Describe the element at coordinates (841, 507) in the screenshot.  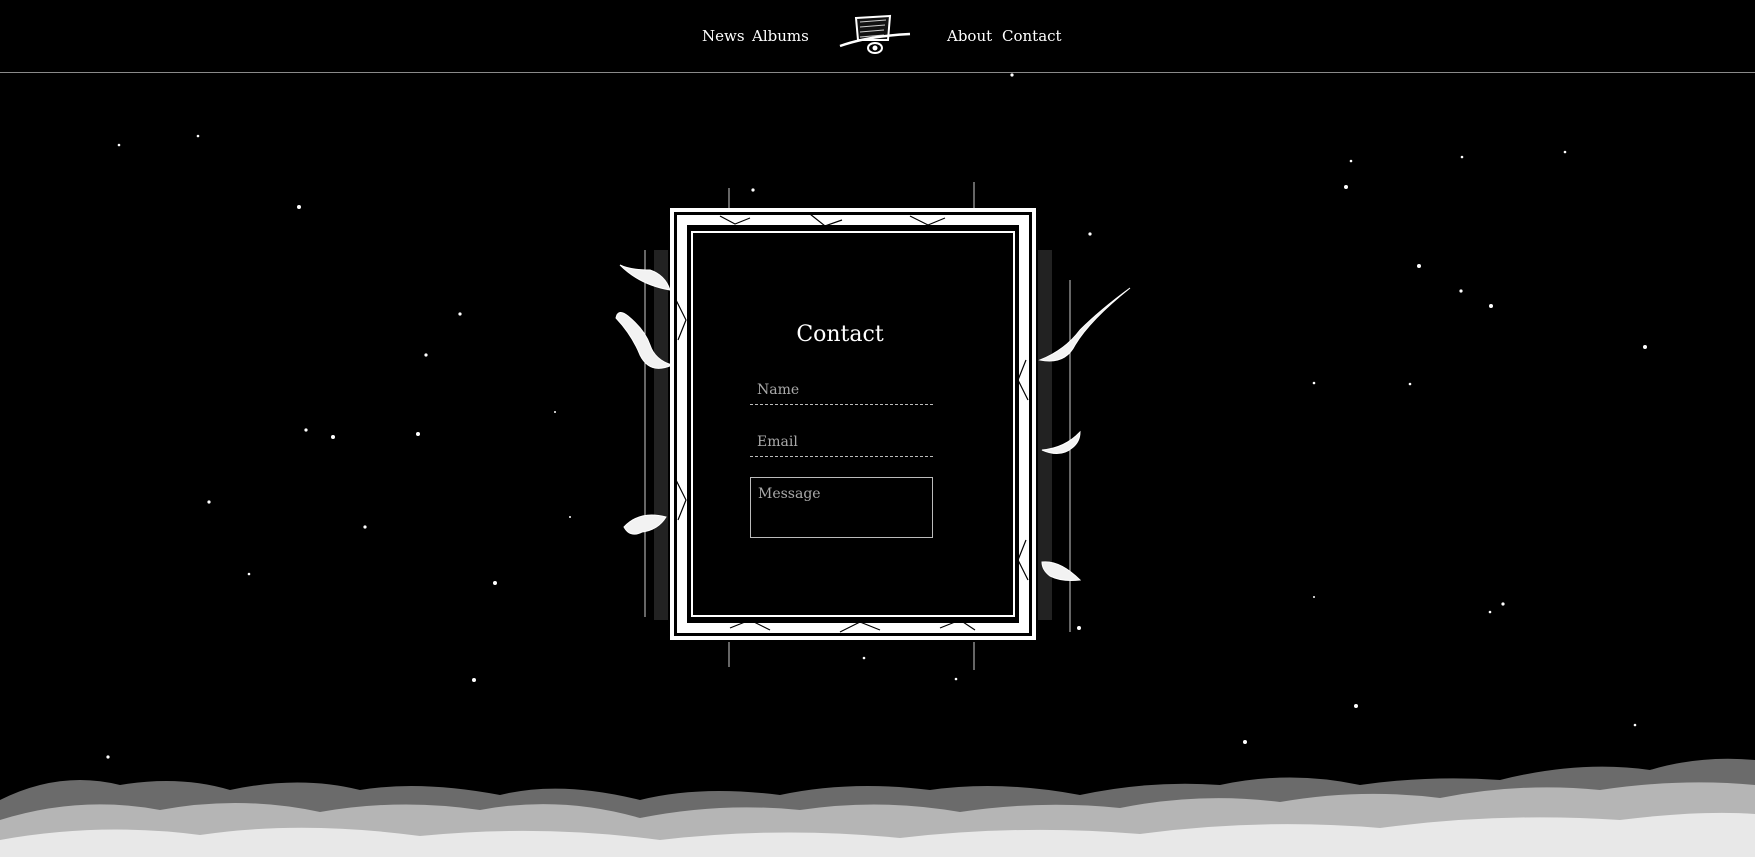
I see `message-field` at that location.